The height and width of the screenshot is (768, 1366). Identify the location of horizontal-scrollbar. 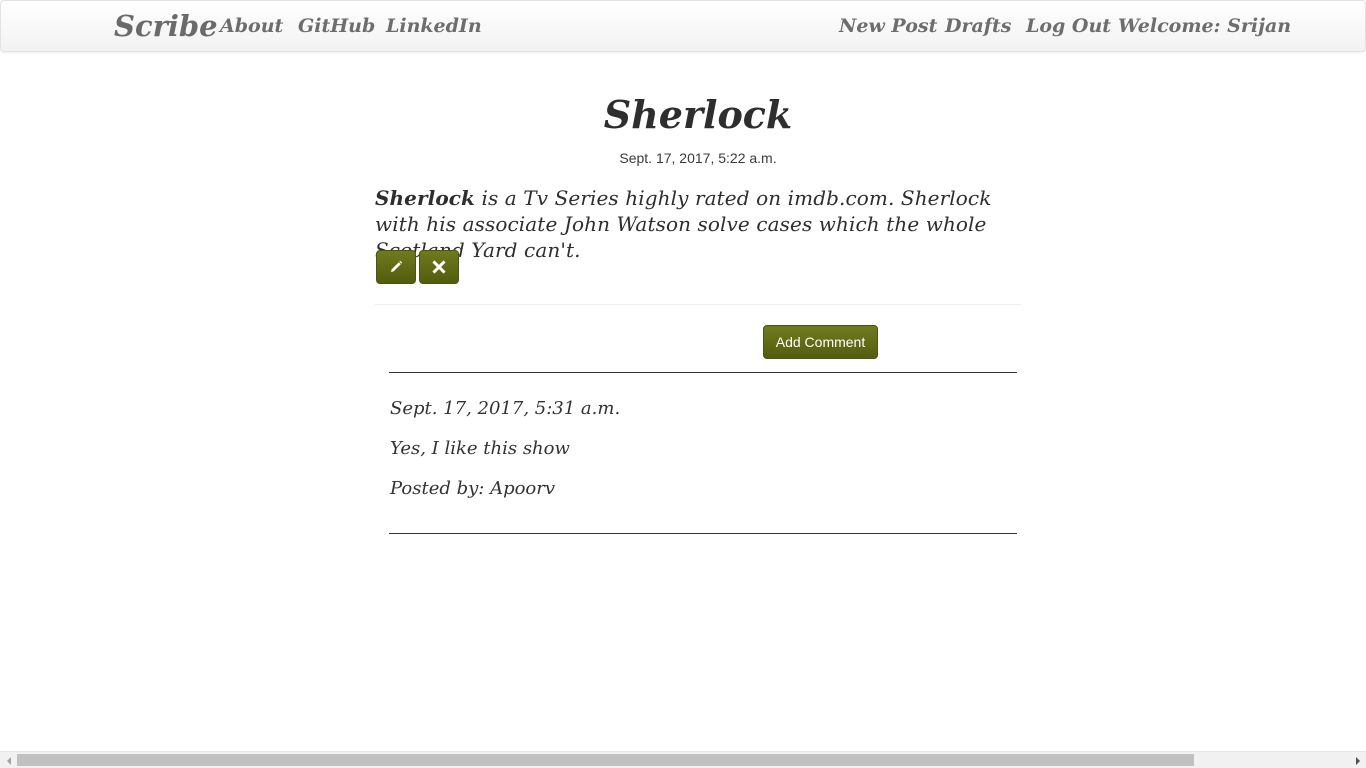
(683, 759).